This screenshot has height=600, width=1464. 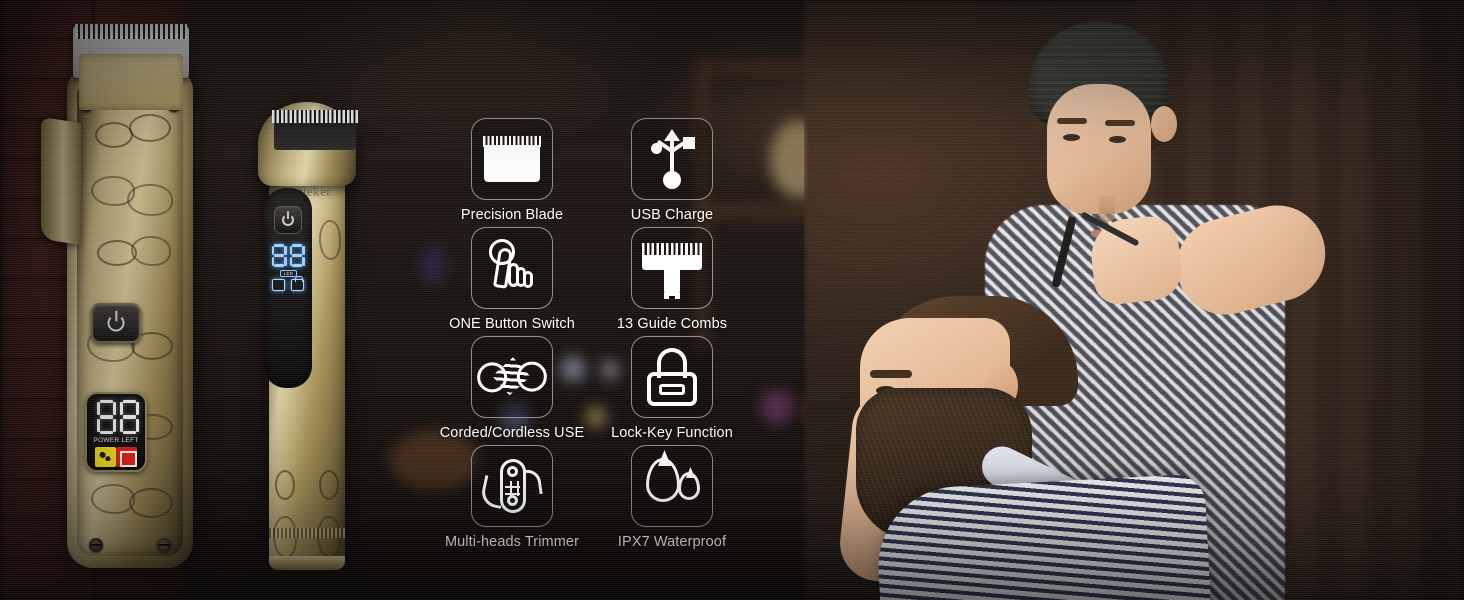 I want to click on barber-cape, so click(x=1045, y=536).